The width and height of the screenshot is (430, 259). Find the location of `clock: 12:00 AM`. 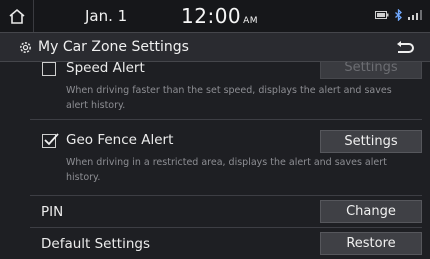

clock: 12:00 AM is located at coordinates (219, 16).